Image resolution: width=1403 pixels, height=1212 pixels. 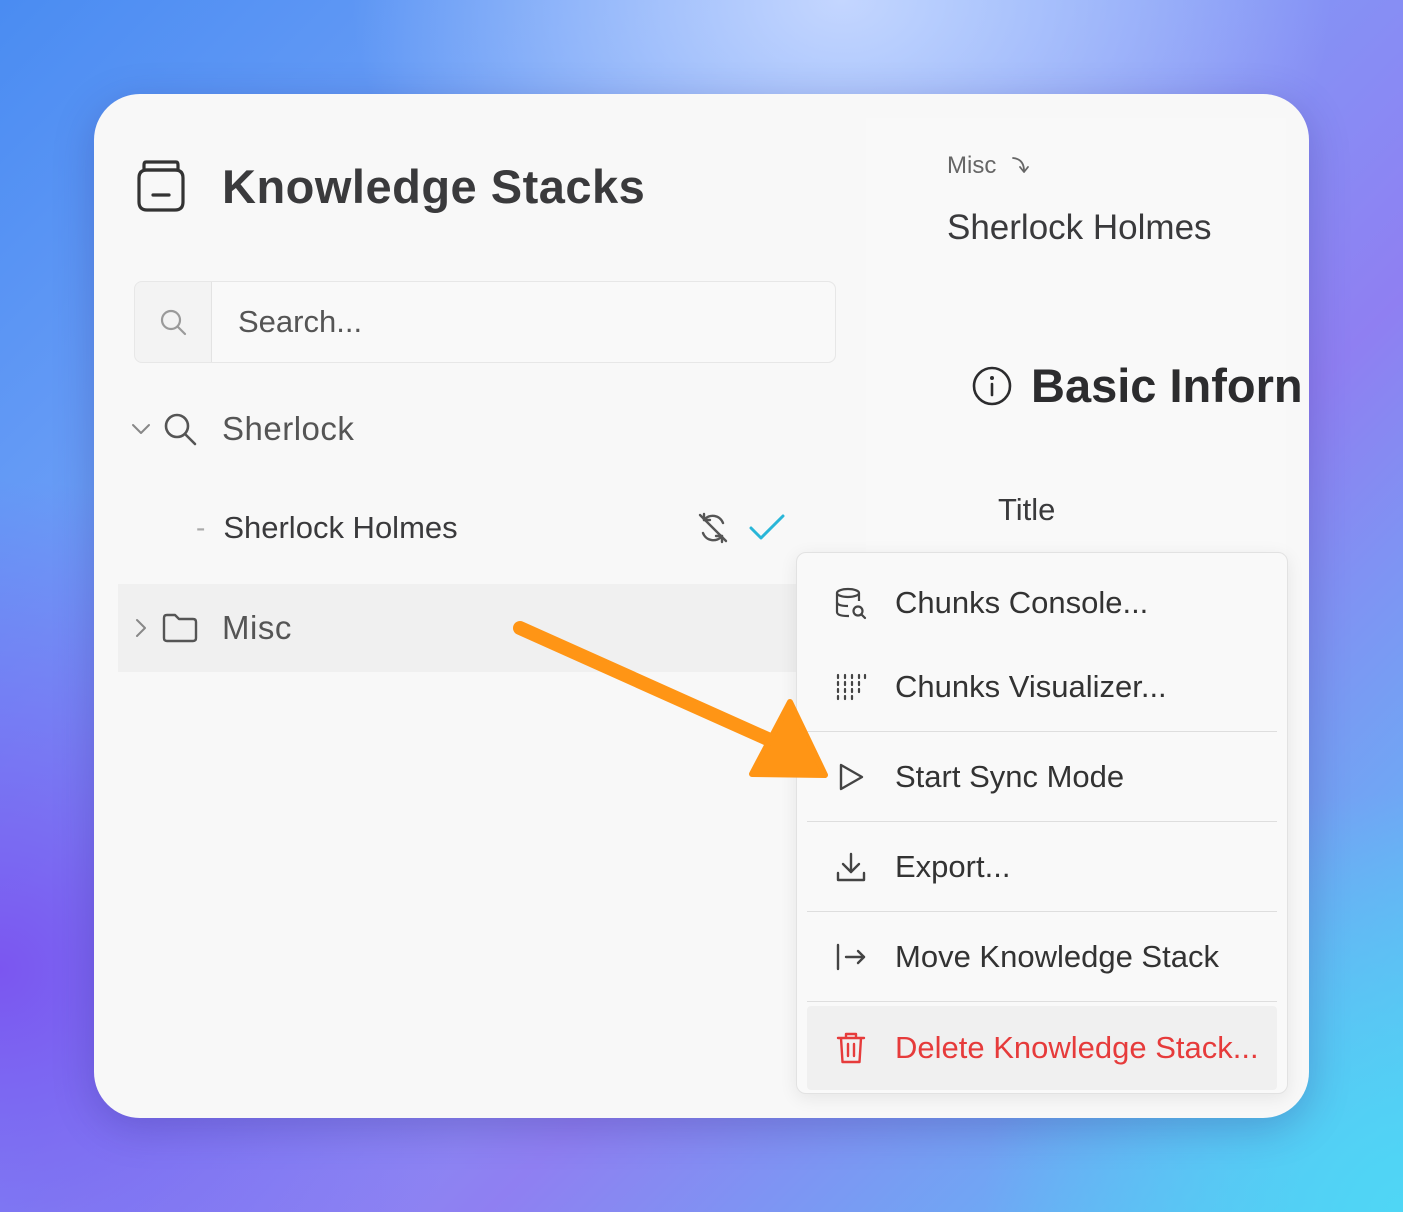 I want to click on folder-icon, so click(x=180, y=628).